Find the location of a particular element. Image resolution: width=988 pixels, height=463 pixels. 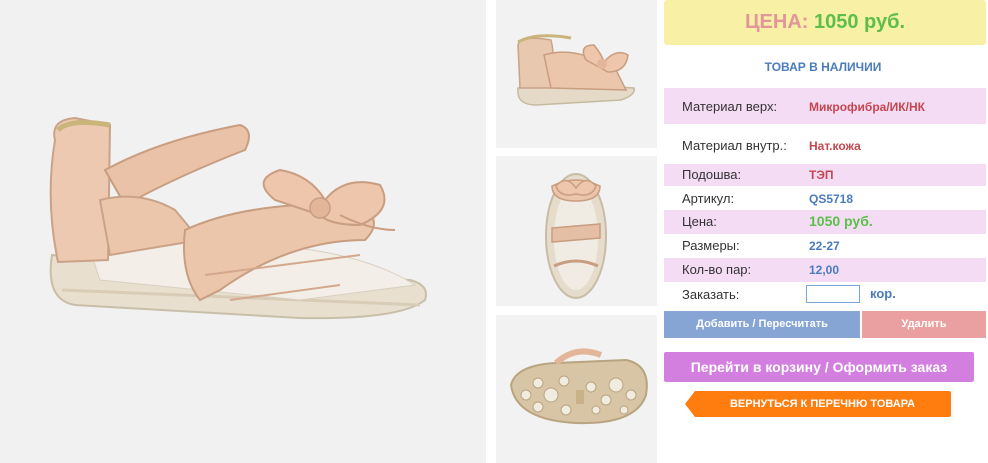

spec-row-sizes: Размеры: 22-27 is located at coordinates (825, 246).